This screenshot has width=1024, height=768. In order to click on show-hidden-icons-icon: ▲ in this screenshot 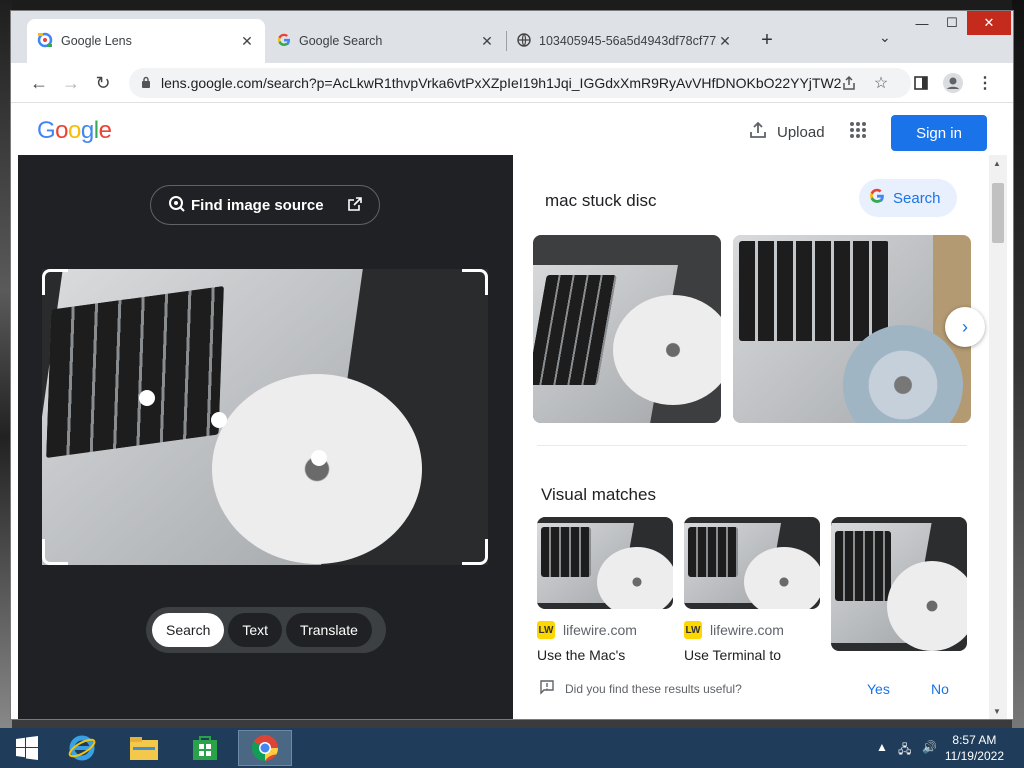, I will do `click(882, 747)`.